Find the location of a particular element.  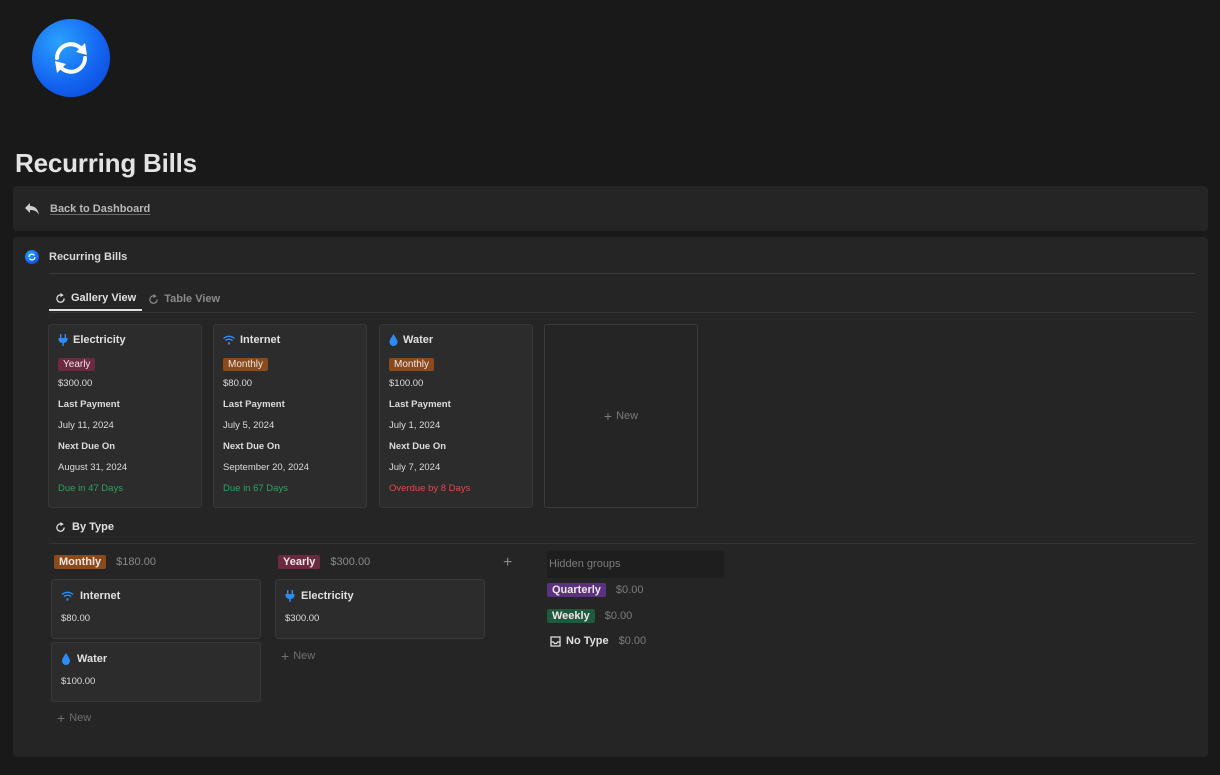

database-title: Recurring Bills is located at coordinates (88, 257).